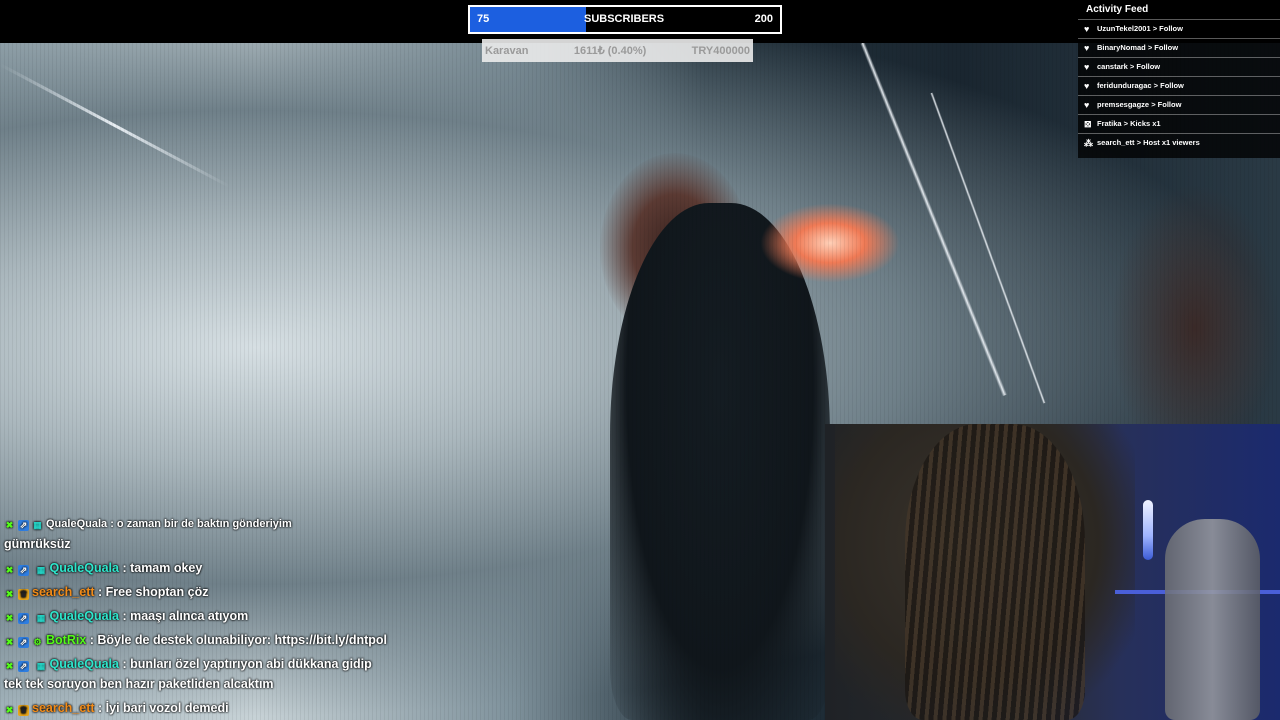 This screenshot has width=1280, height=720. What do you see at coordinates (610, 51) in the screenshot?
I see `donation-amount: 1611₺ (0.40%)` at bounding box center [610, 51].